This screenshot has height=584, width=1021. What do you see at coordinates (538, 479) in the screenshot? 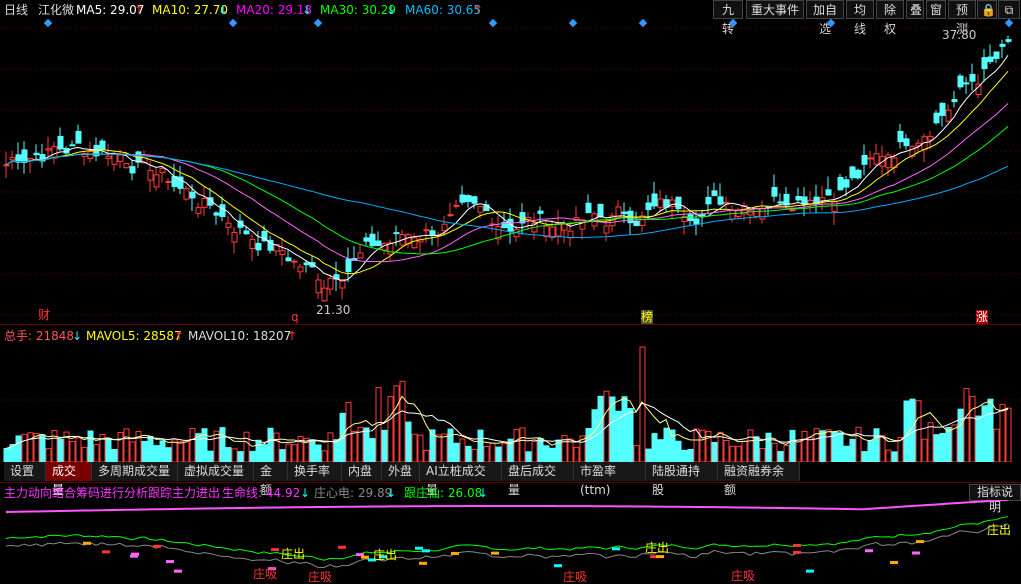
I see `indicator-tab: 盘后成交量` at bounding box center [538, 479].